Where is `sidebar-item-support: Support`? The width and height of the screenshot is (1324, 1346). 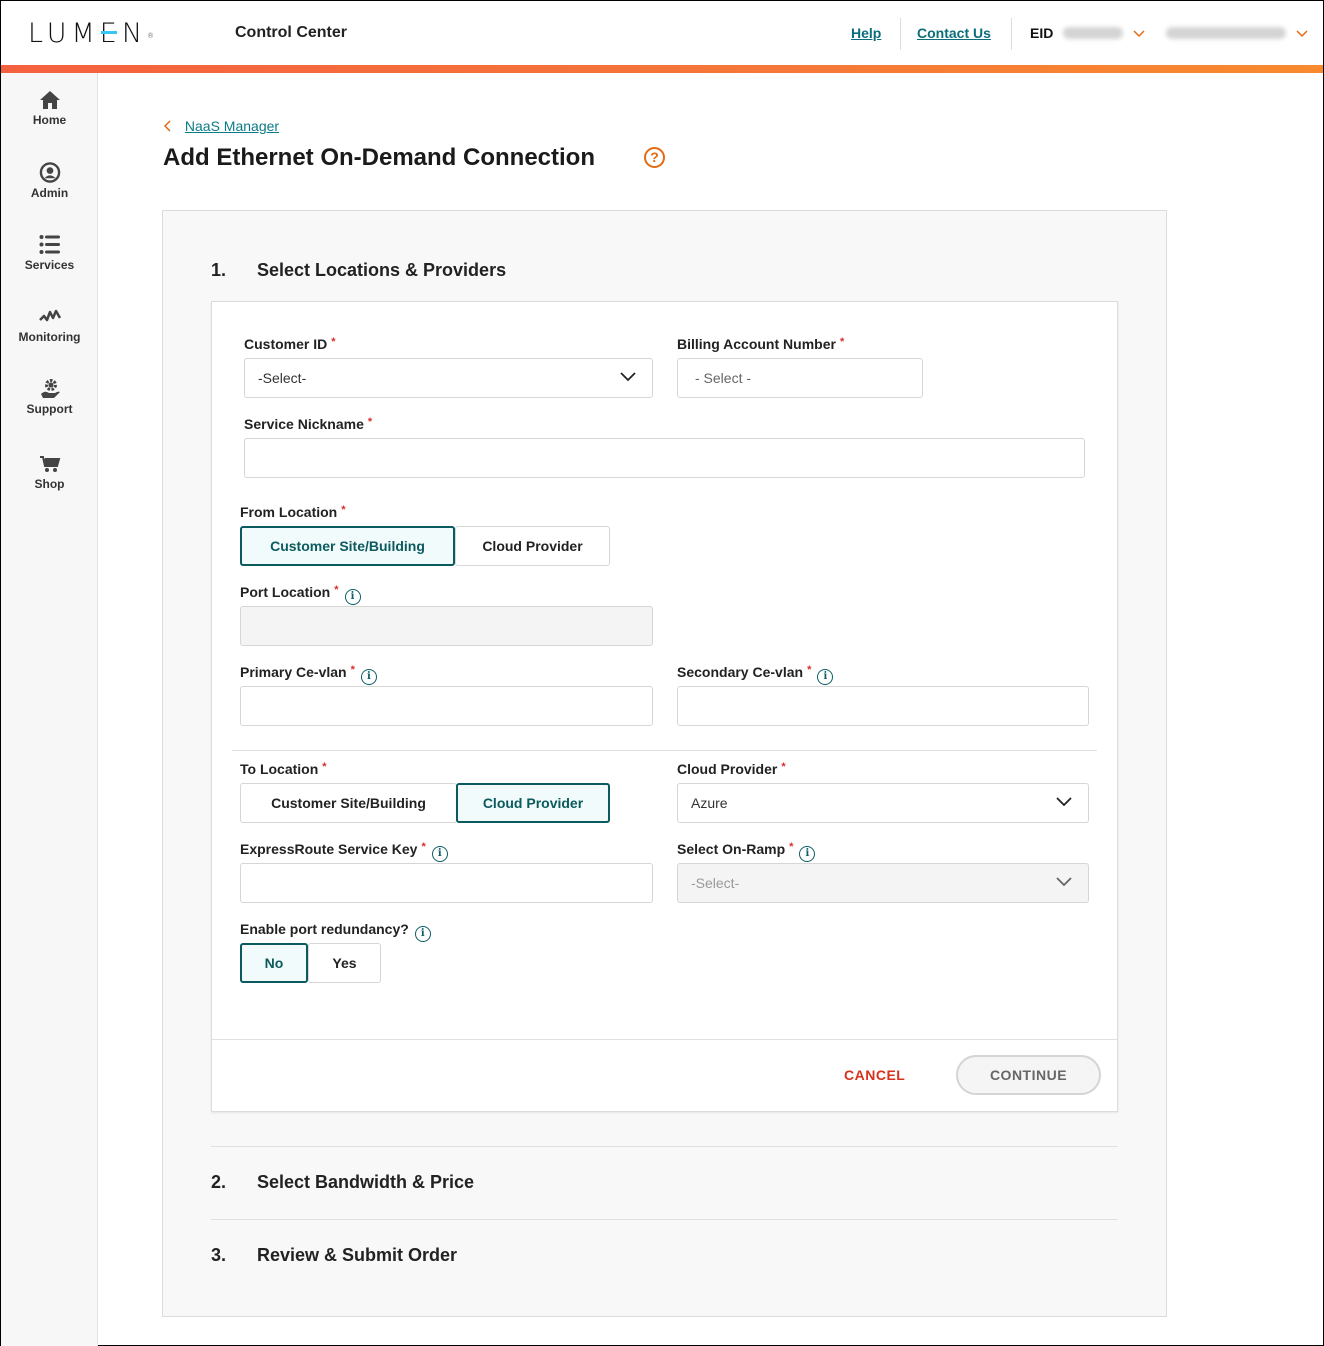
sidebar-item-support: Support is located at coordinates (49, 397).